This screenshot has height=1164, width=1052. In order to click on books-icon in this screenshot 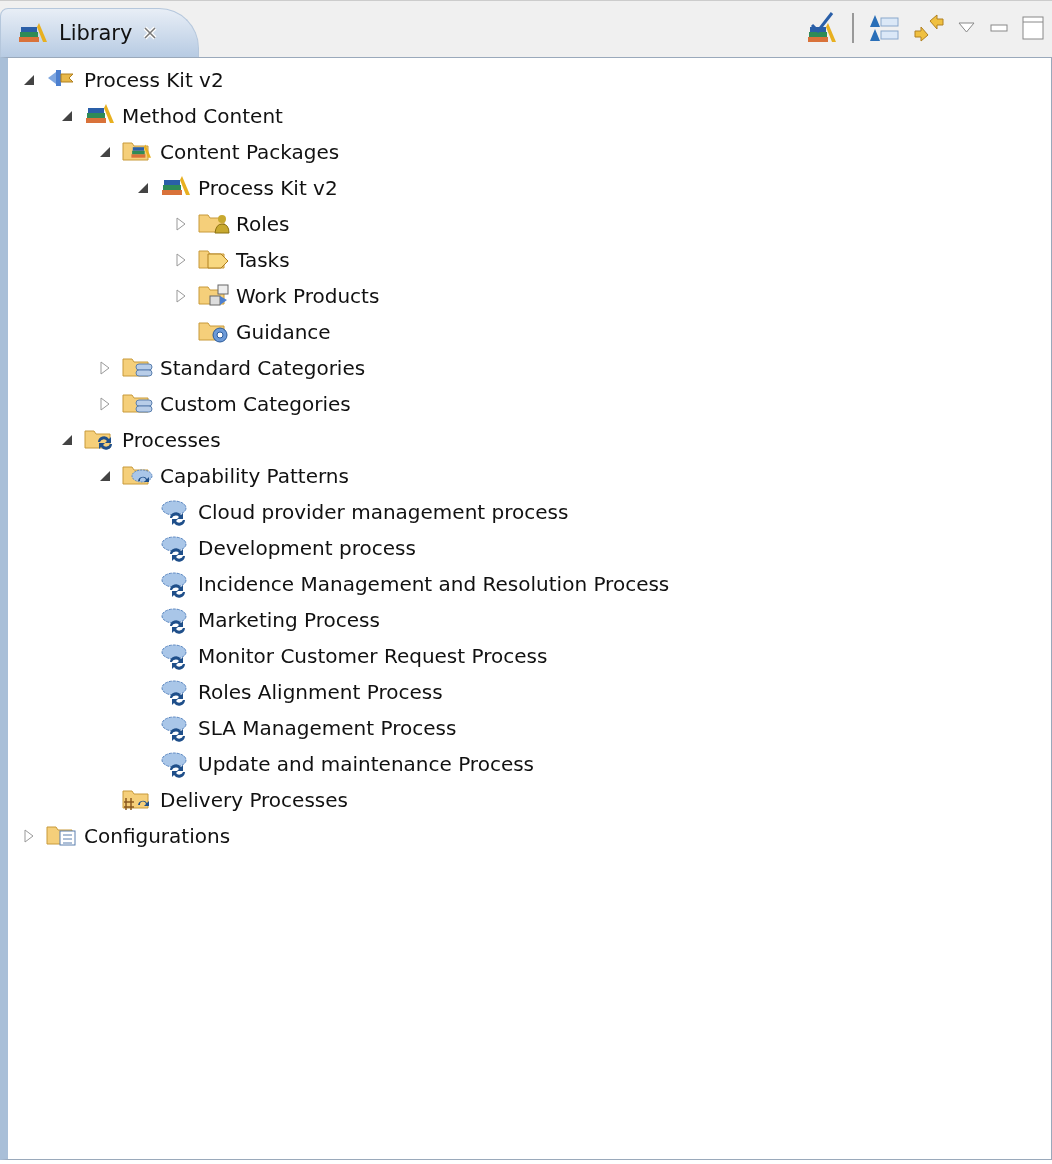, I will do `click(33, 33)`.